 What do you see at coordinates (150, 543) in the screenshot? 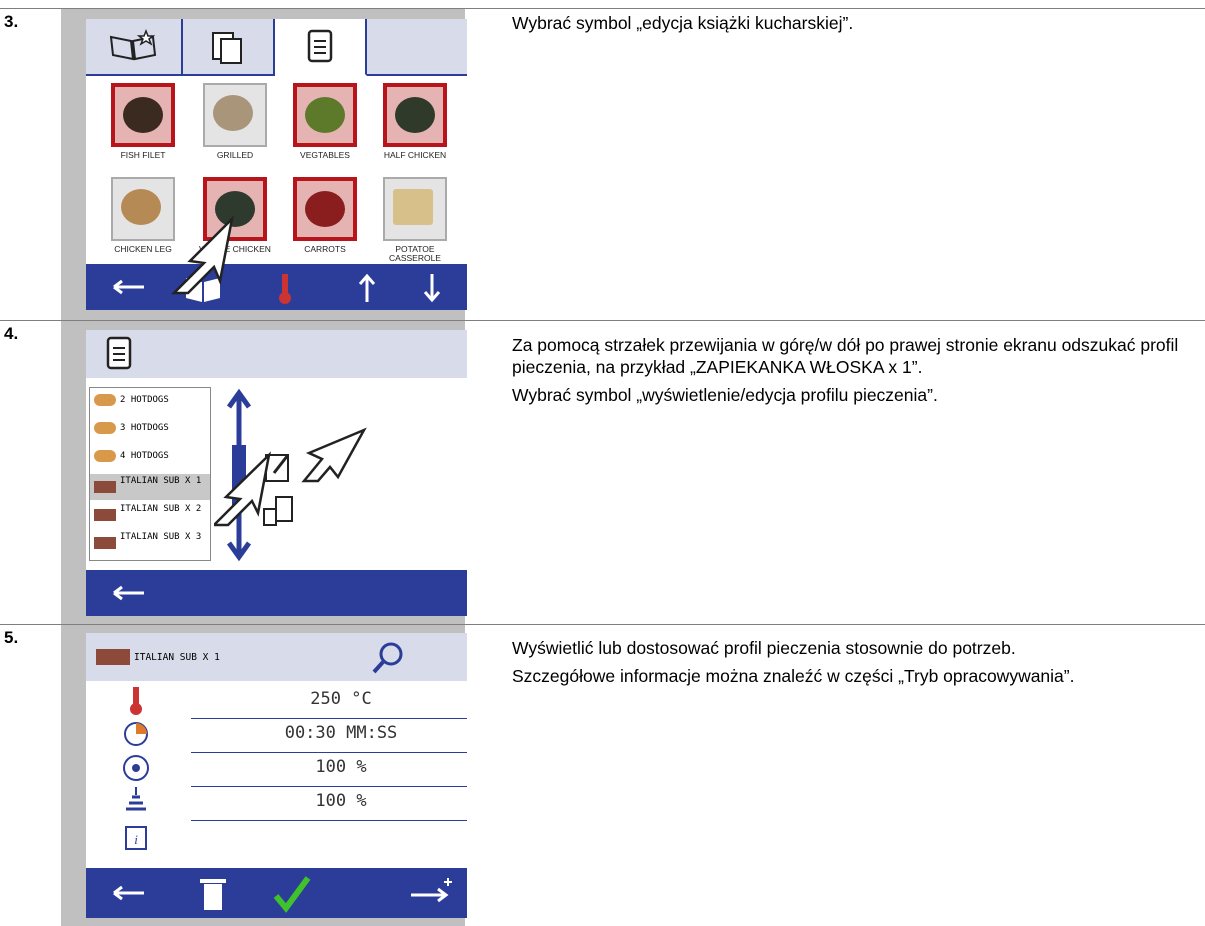
I see `list-item: ITALIAN SUB X 3` at bounding box center [150, 543].